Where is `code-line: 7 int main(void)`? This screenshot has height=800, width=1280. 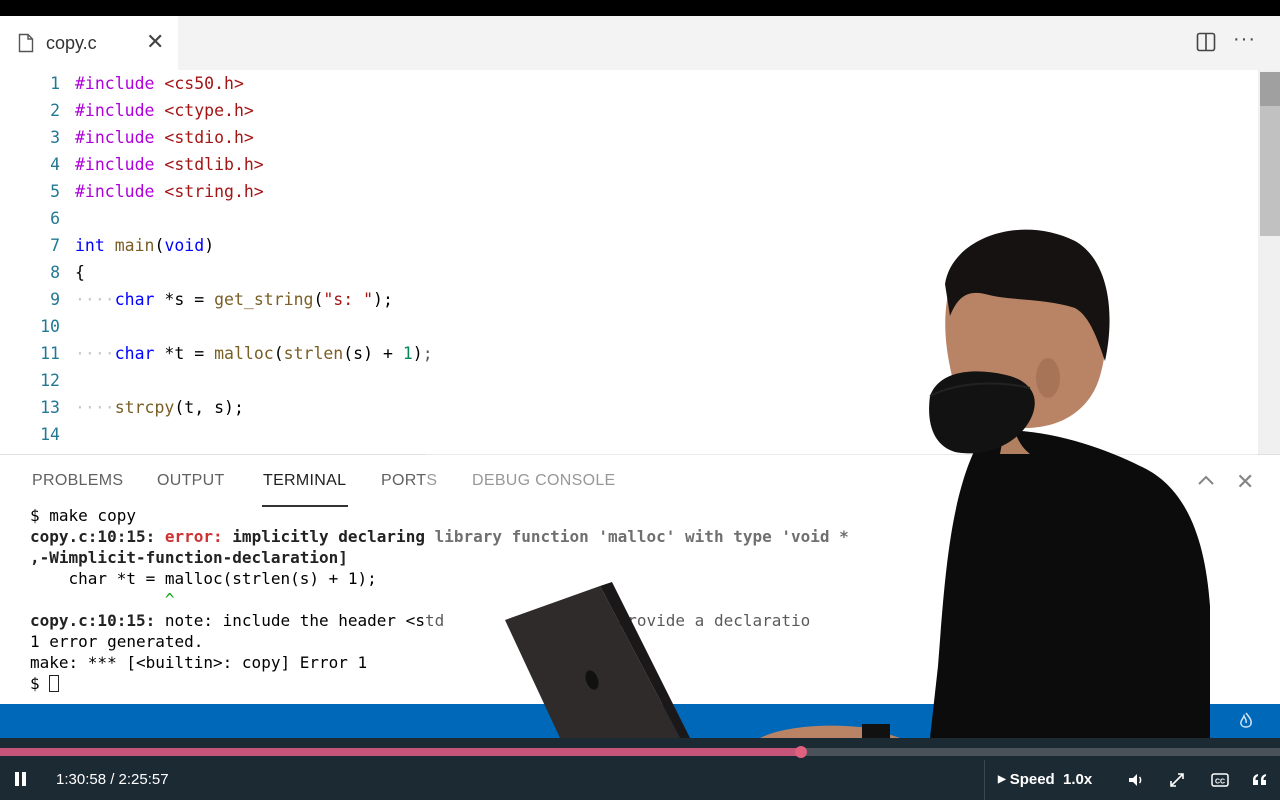
code-line: 7 int main(void) is located at coordinates (629, 245).